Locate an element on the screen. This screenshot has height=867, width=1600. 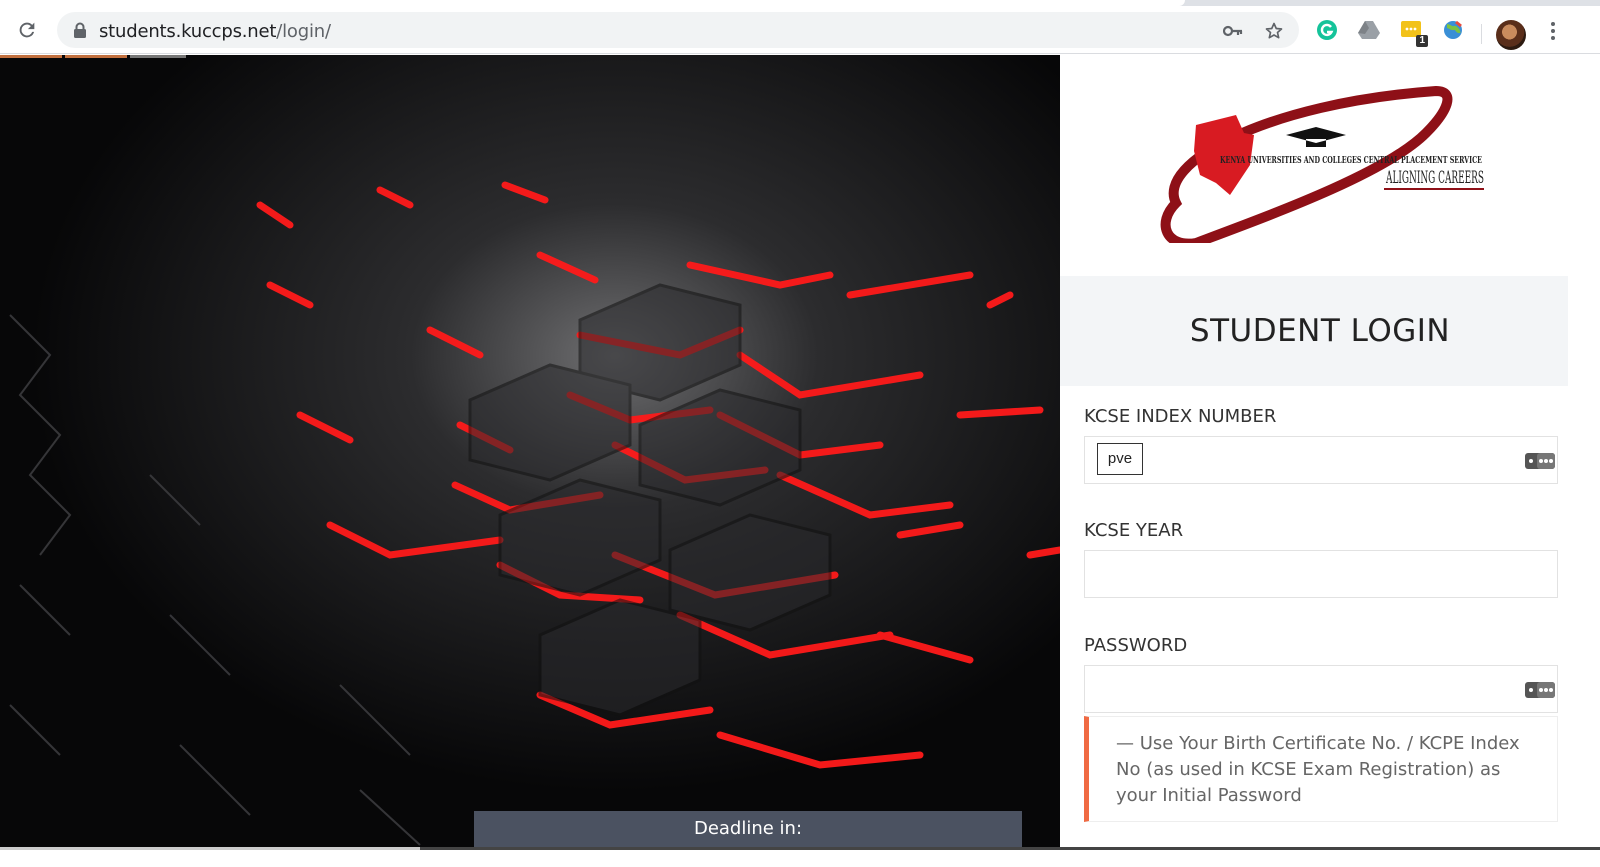
url-host: students.kuccps.net is located at coordinates (188, 31).